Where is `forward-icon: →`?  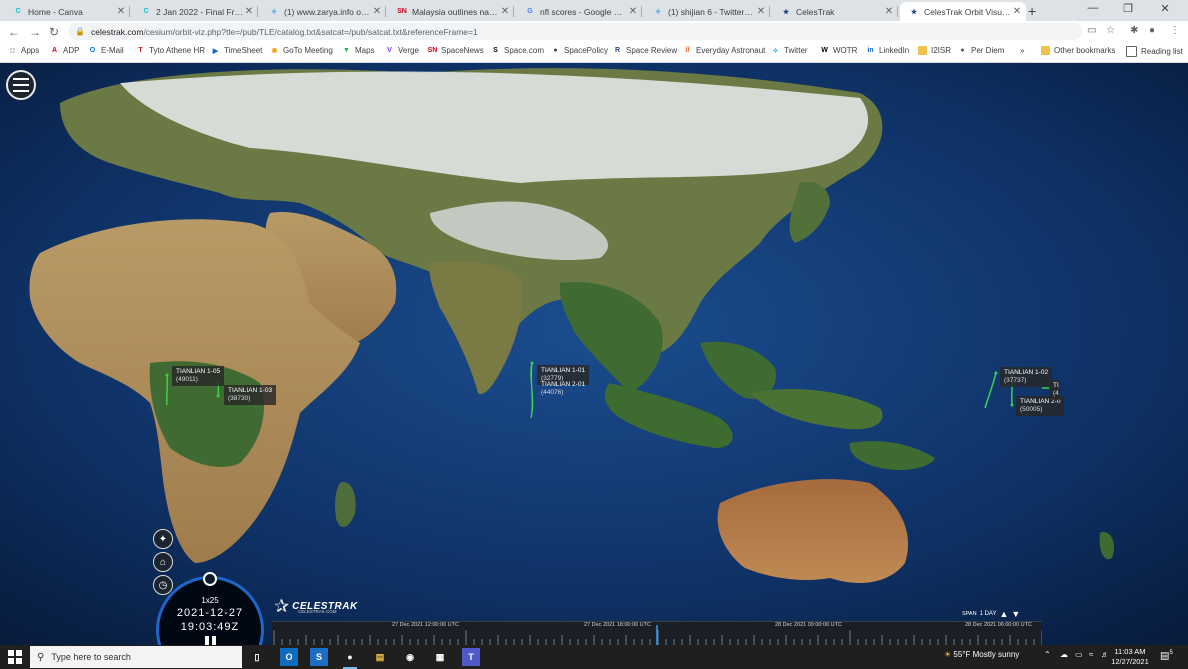 forward-icon: → is located at coordinates (35, 32).